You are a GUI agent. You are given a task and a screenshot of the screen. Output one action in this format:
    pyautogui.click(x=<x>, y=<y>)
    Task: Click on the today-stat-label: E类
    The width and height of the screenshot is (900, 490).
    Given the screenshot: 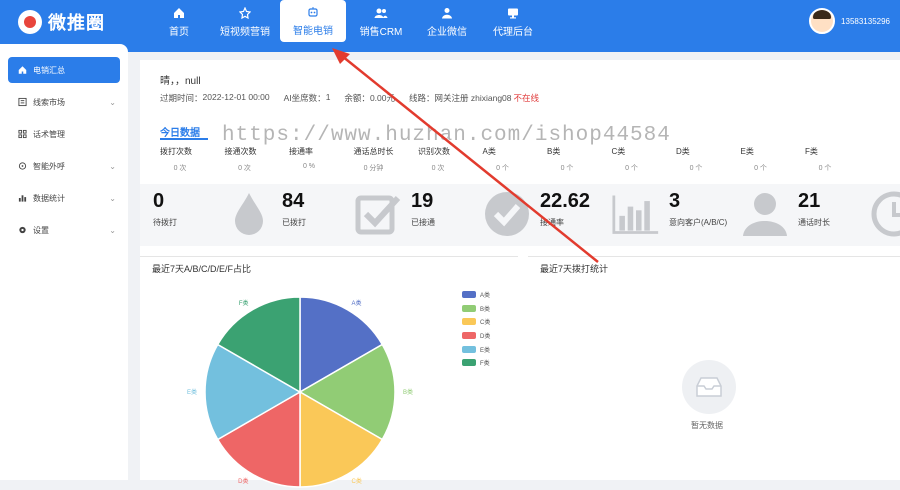 What is the action you would take?
    pyautogui.click(x=747, y=151)
    